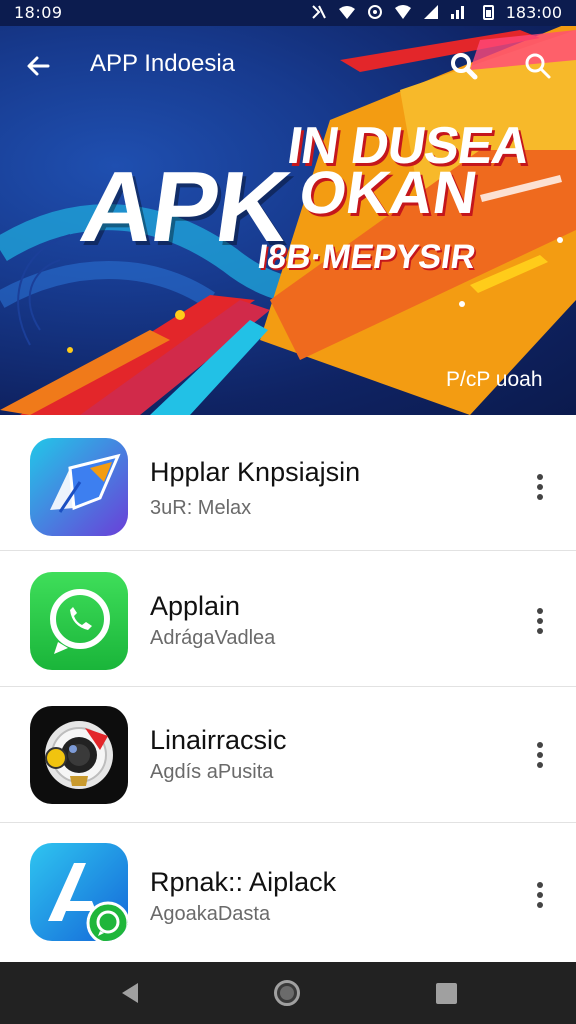 This screenshot has height=1024, width=576. What do you see at coordinates (288, 755) in the screenshot?
I see `list-item: Linairracsic Agdís aPusita` at bounding box center [288, 755].